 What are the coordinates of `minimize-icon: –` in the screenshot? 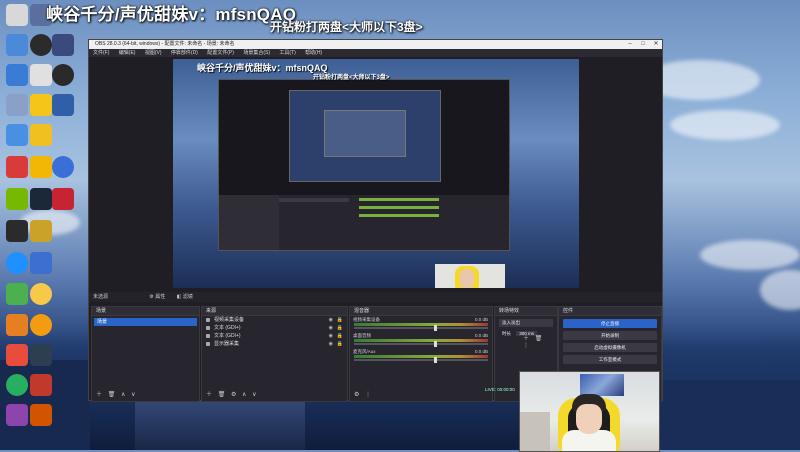 It's located at (630, 44).